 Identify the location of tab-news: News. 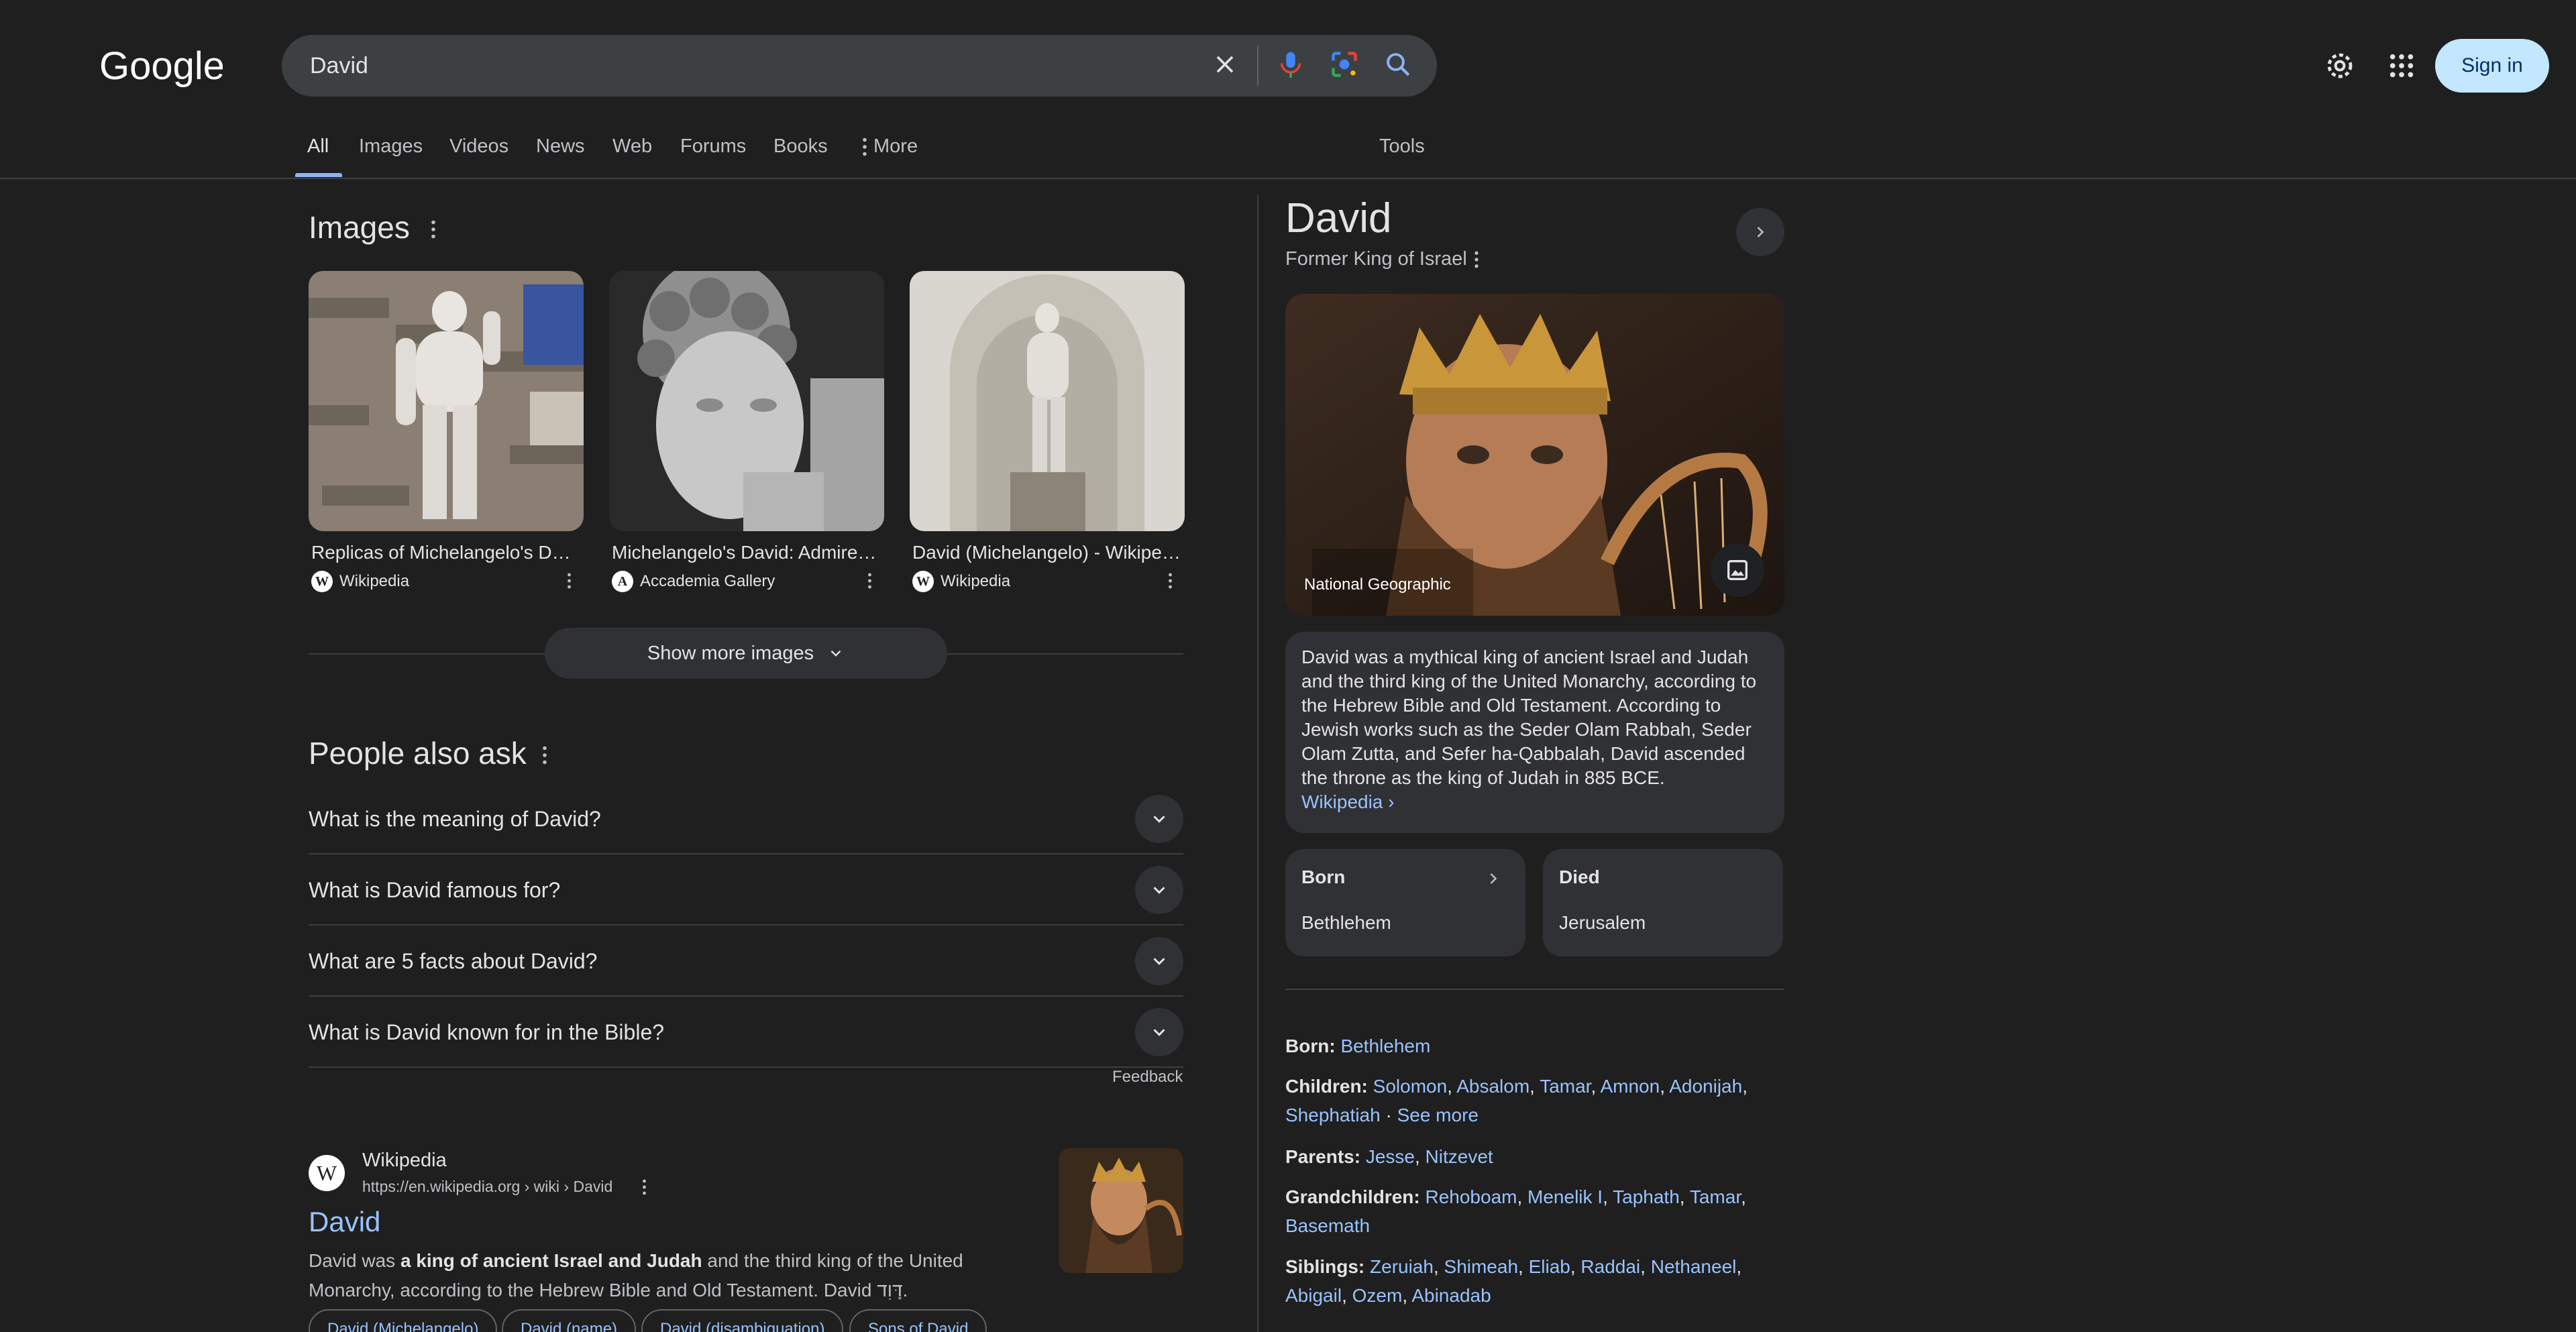
(560, 146).